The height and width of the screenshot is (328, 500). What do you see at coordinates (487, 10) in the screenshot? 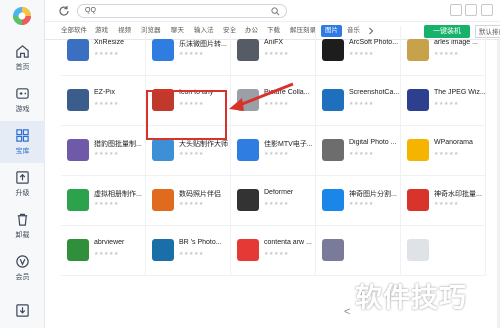
I see `close-button` at bounding box center [487, 10].